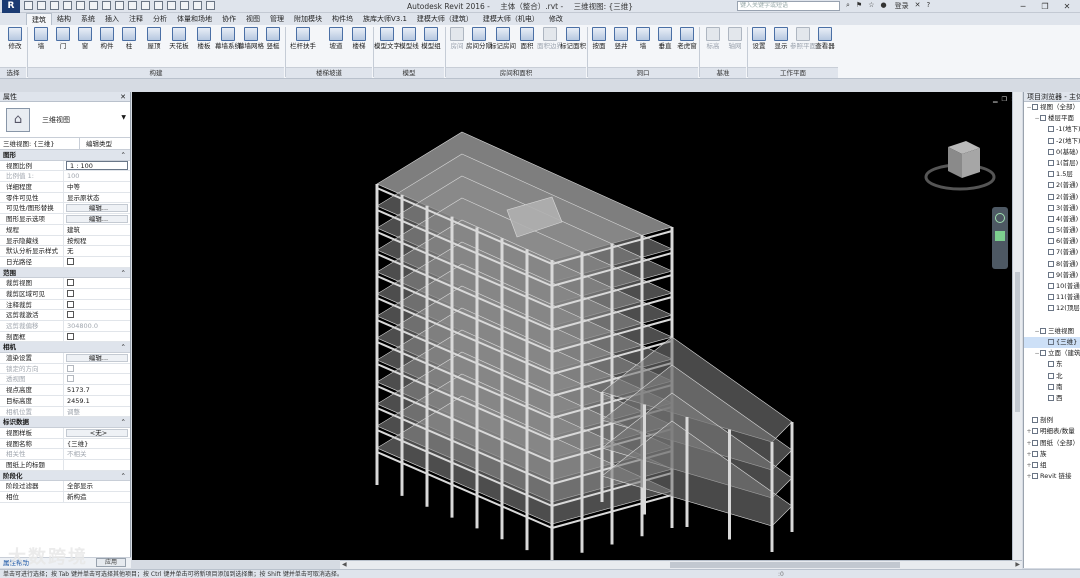  Describe the element at coordinates (550, 38) in the screenshot. I see `area-boundary-button: 面积边界` at that location.